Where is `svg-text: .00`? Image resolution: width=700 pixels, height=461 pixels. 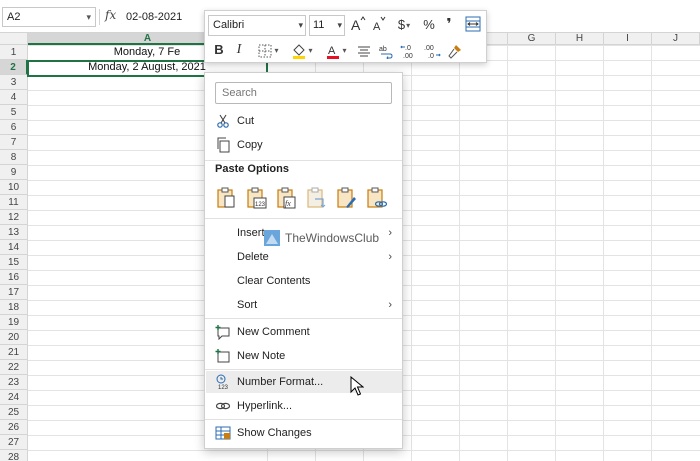
svg-text: .00 is located at coordinates (408, 56).